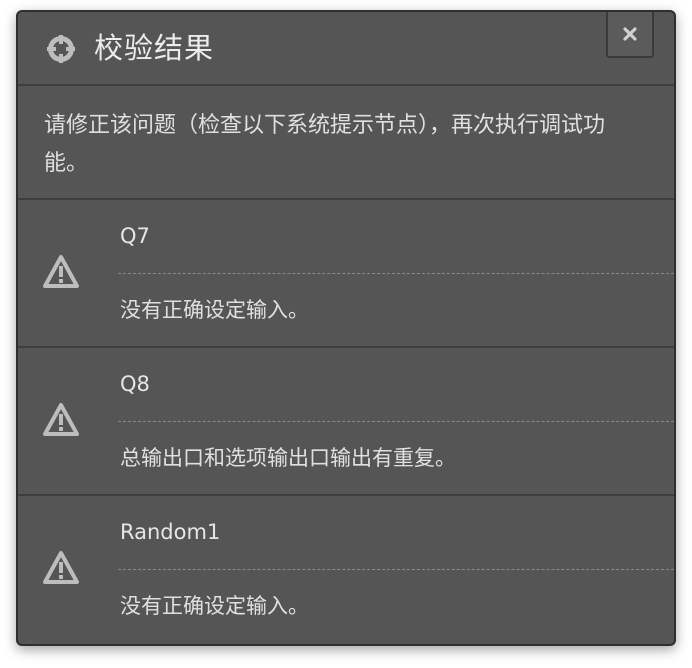 Image resolution: width=692 pixels, height=668 pixels. What do you see at coordinates (135, 384) in the screenshot?
I see `issue-node-name: Q8` at bounding box center [135, 384].